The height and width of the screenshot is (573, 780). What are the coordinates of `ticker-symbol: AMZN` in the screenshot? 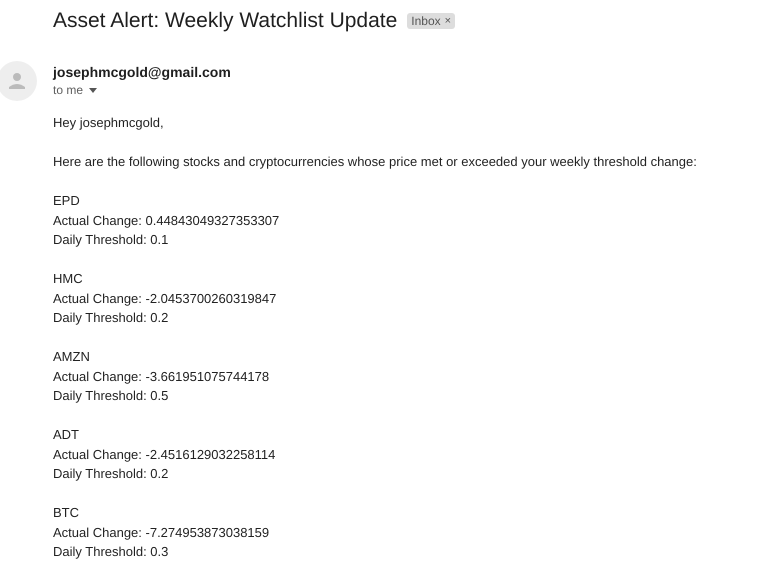 It's located at (71, 357).